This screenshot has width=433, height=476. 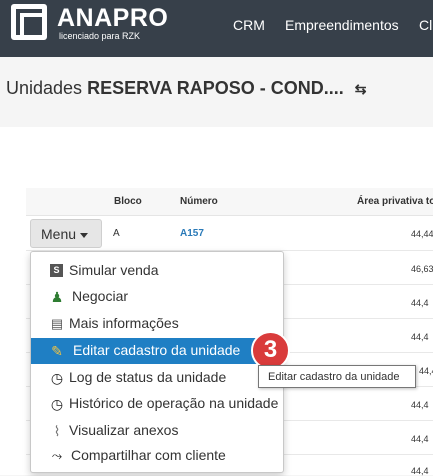 I want to click on swap-icon: ⇆, so click(x=361, y=89).